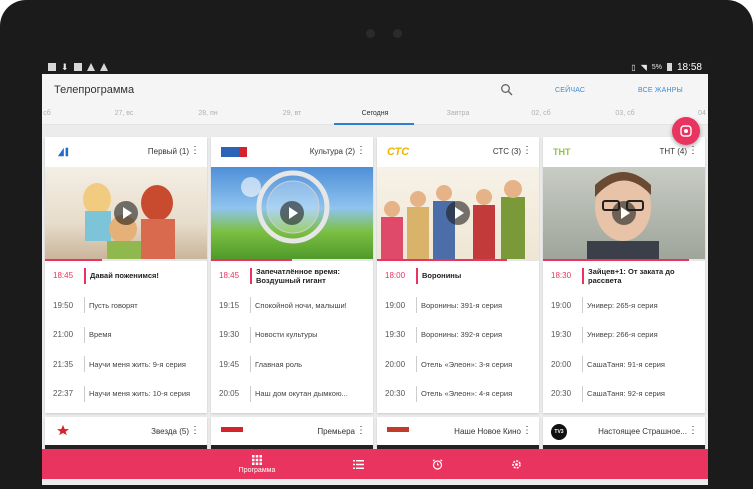 This screenshot has width=753, height=489. I want to click on program-row: 19:30 Воронины: 392-я серия, so click(458, 335).